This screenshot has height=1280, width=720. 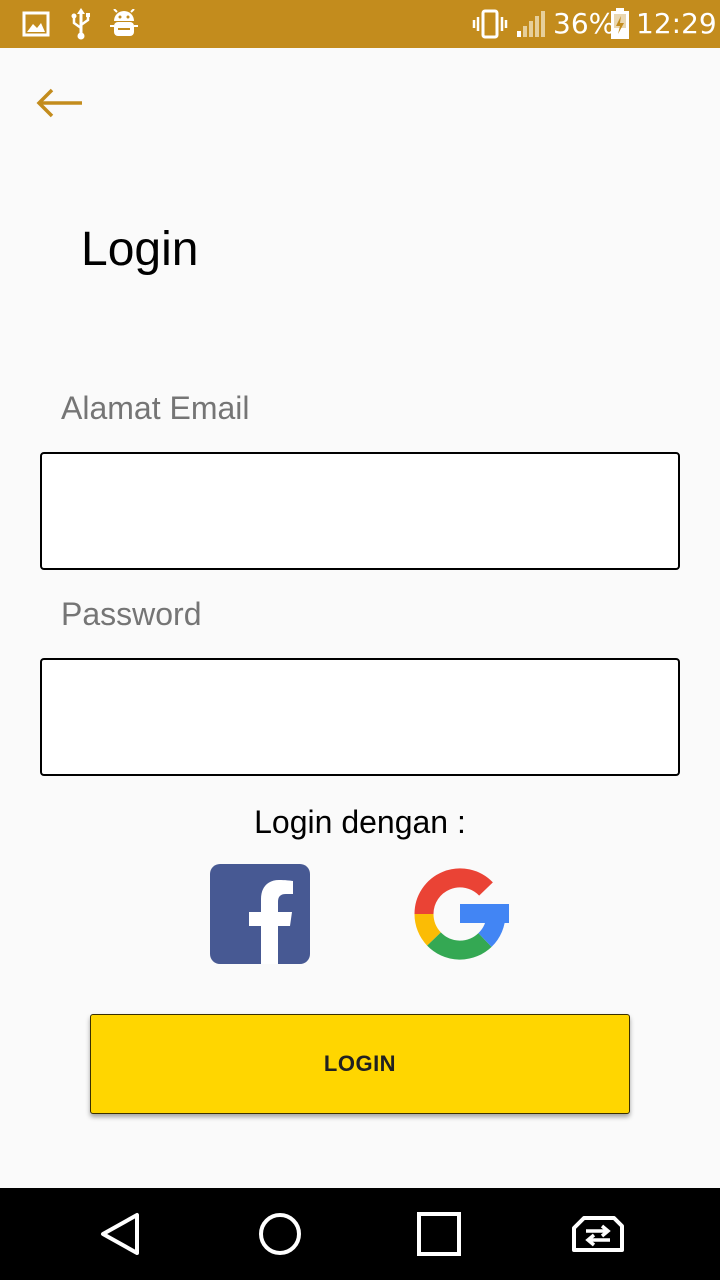 What do you see at coordinates (360, 1064) in the screenshot?
I see `login-button: LOGIN` at bounding box center [360, 1064].